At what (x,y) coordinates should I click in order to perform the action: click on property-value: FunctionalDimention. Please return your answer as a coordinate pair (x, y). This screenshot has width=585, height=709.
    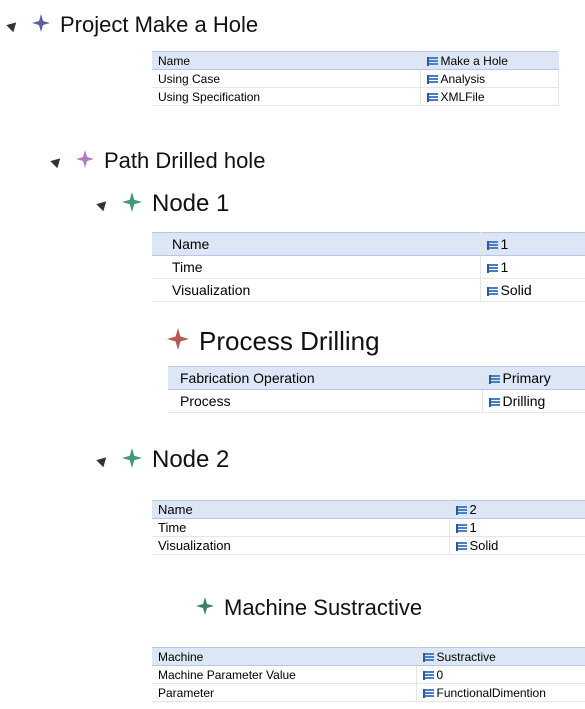
    Looking at the image, I should click on (500, 692).